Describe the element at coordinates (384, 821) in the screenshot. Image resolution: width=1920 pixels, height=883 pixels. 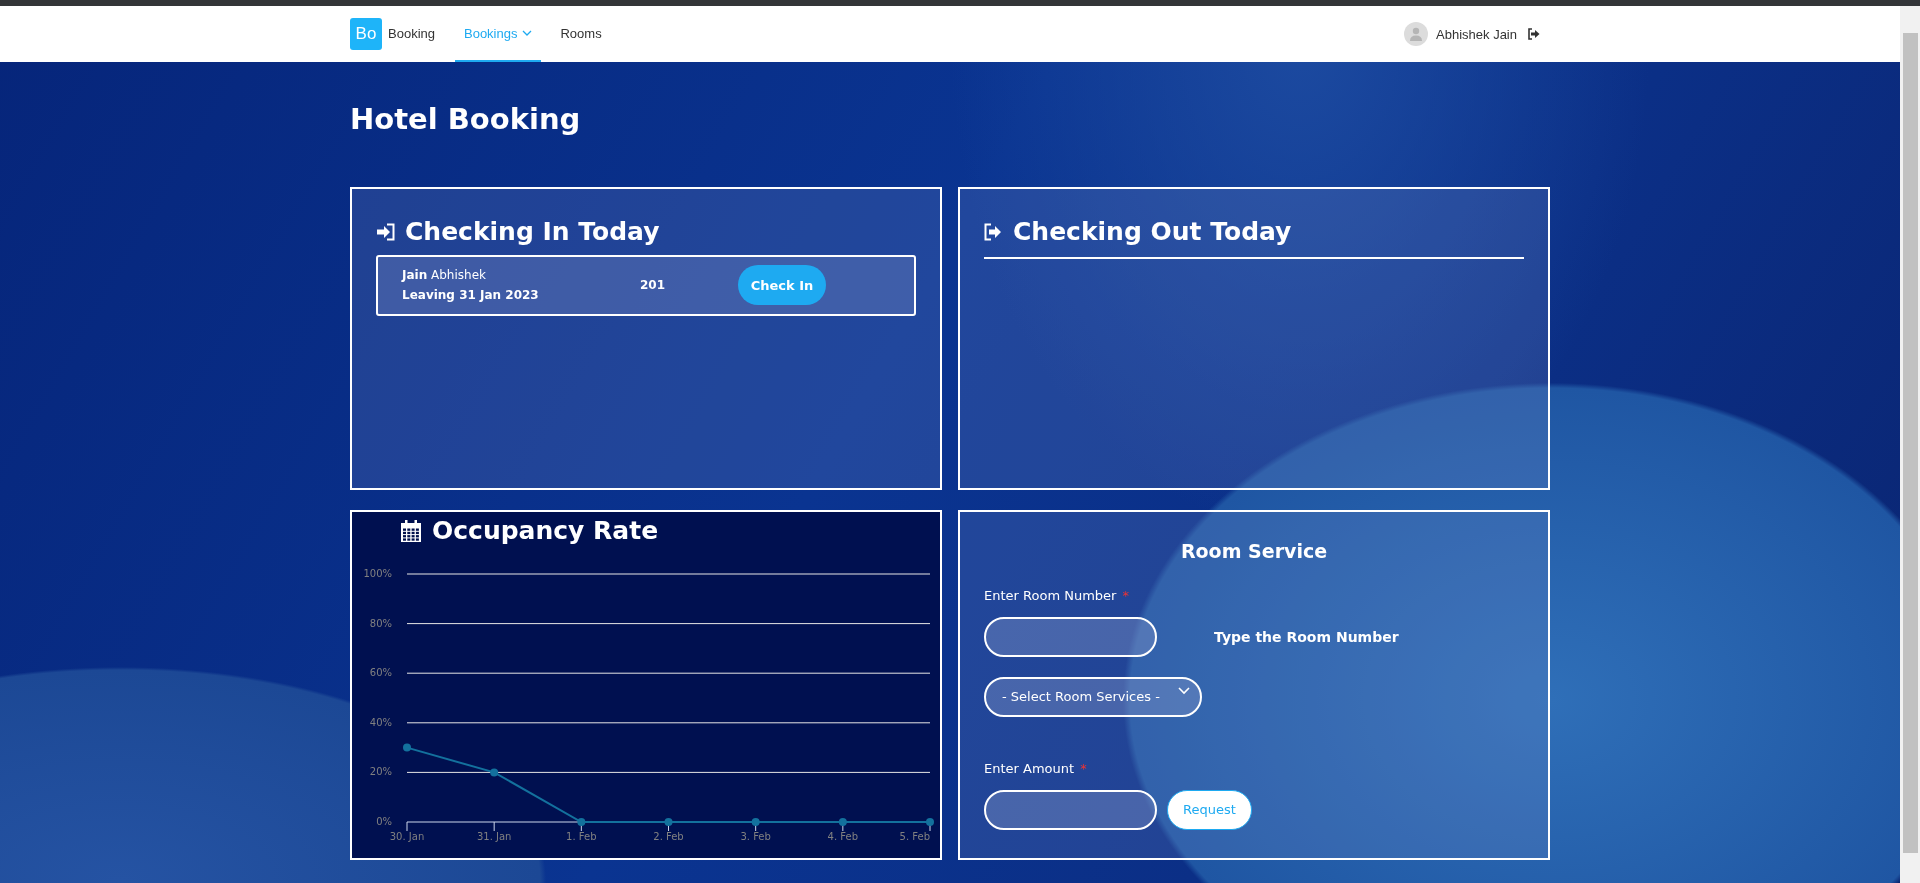
I see `axis-label: 0%` at that location.